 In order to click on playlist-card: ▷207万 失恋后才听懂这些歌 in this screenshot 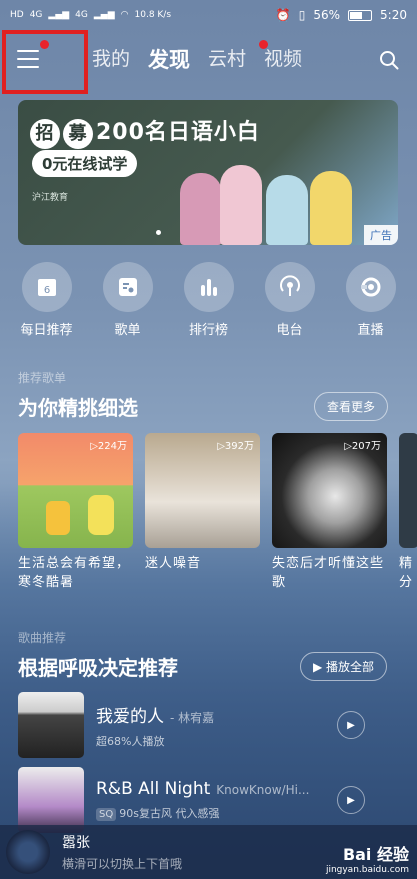, I will do `click(329, 512)`.